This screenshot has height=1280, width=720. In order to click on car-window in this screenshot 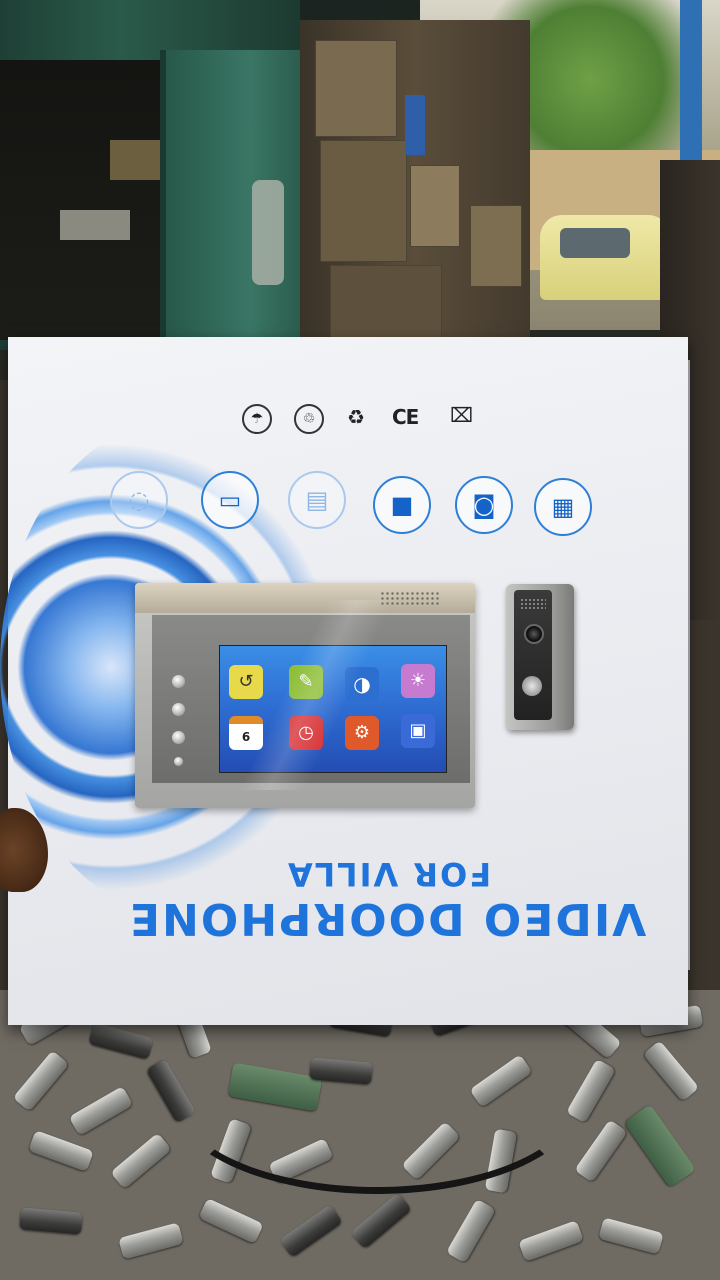, I will do `click(595, 243)`.